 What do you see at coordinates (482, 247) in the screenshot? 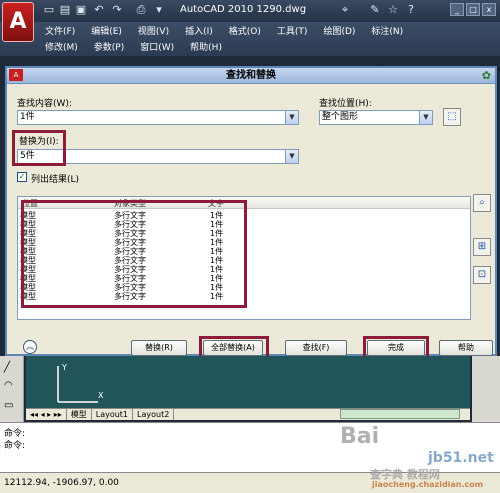
I see `create-selection-icon: ⊞` at bounding box center [482, 247].